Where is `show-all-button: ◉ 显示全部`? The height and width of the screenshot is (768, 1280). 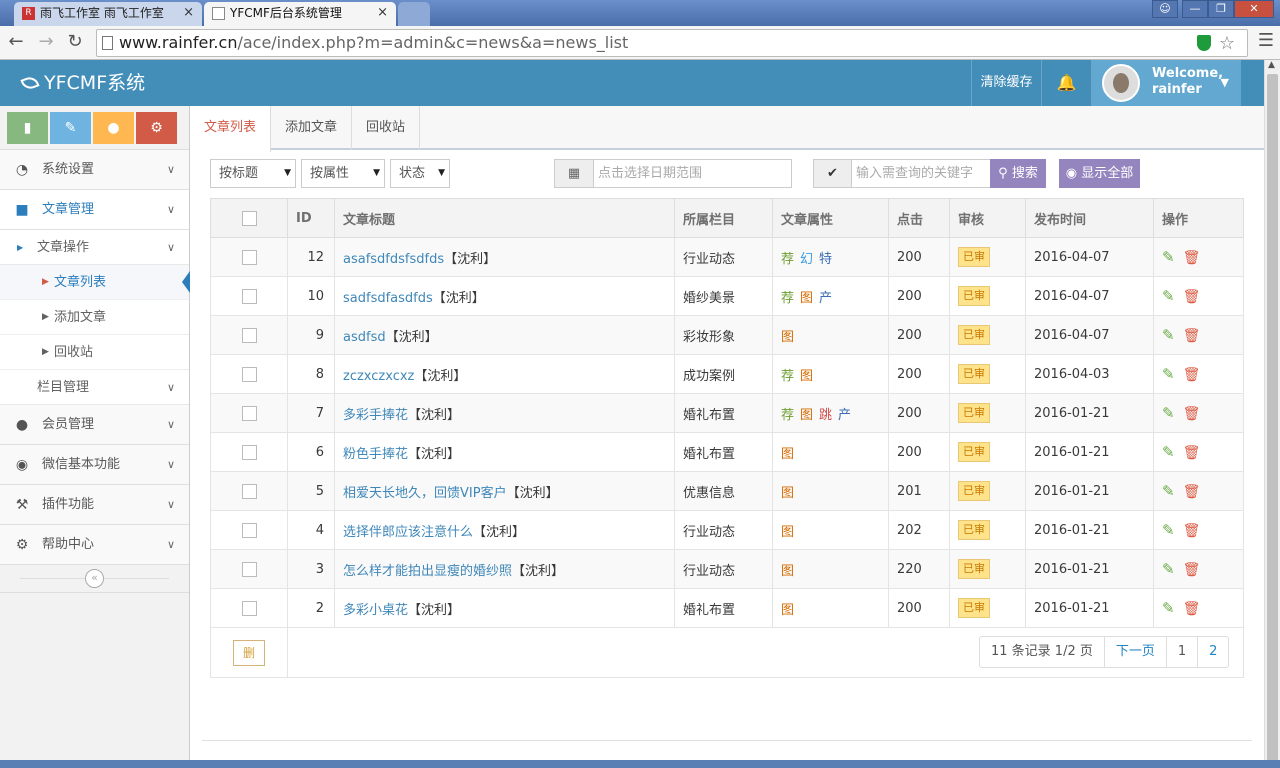
show-all-button: ◉ 显示全部 is located at coordinates (1099, 173).